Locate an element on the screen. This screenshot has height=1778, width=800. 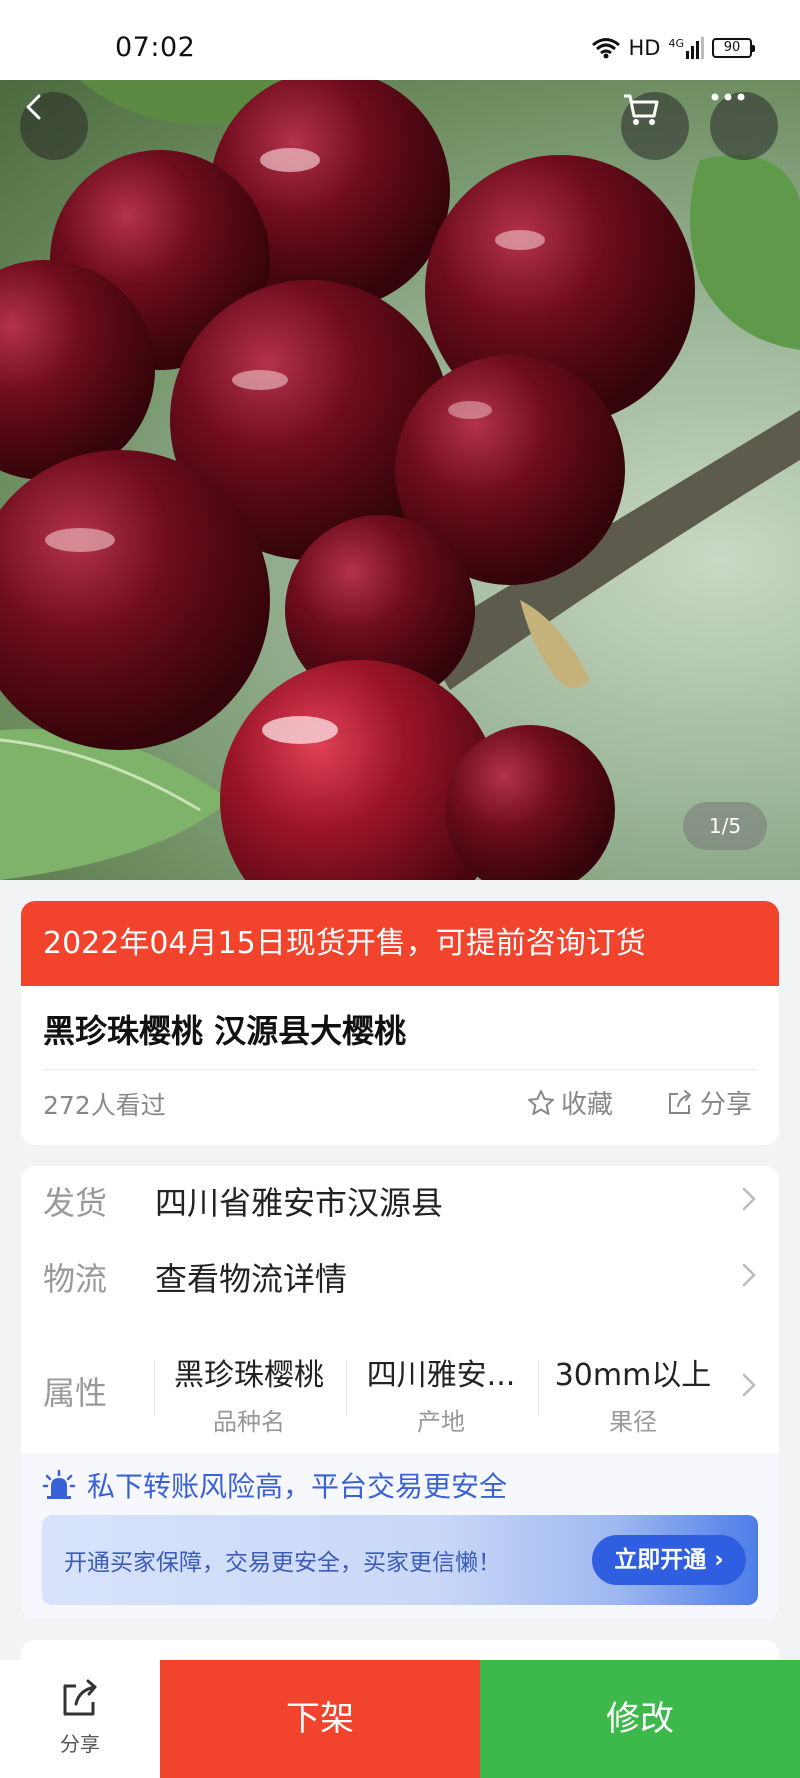
logistics-value: 查看物流详情 is located at coordinates (251, 1279).